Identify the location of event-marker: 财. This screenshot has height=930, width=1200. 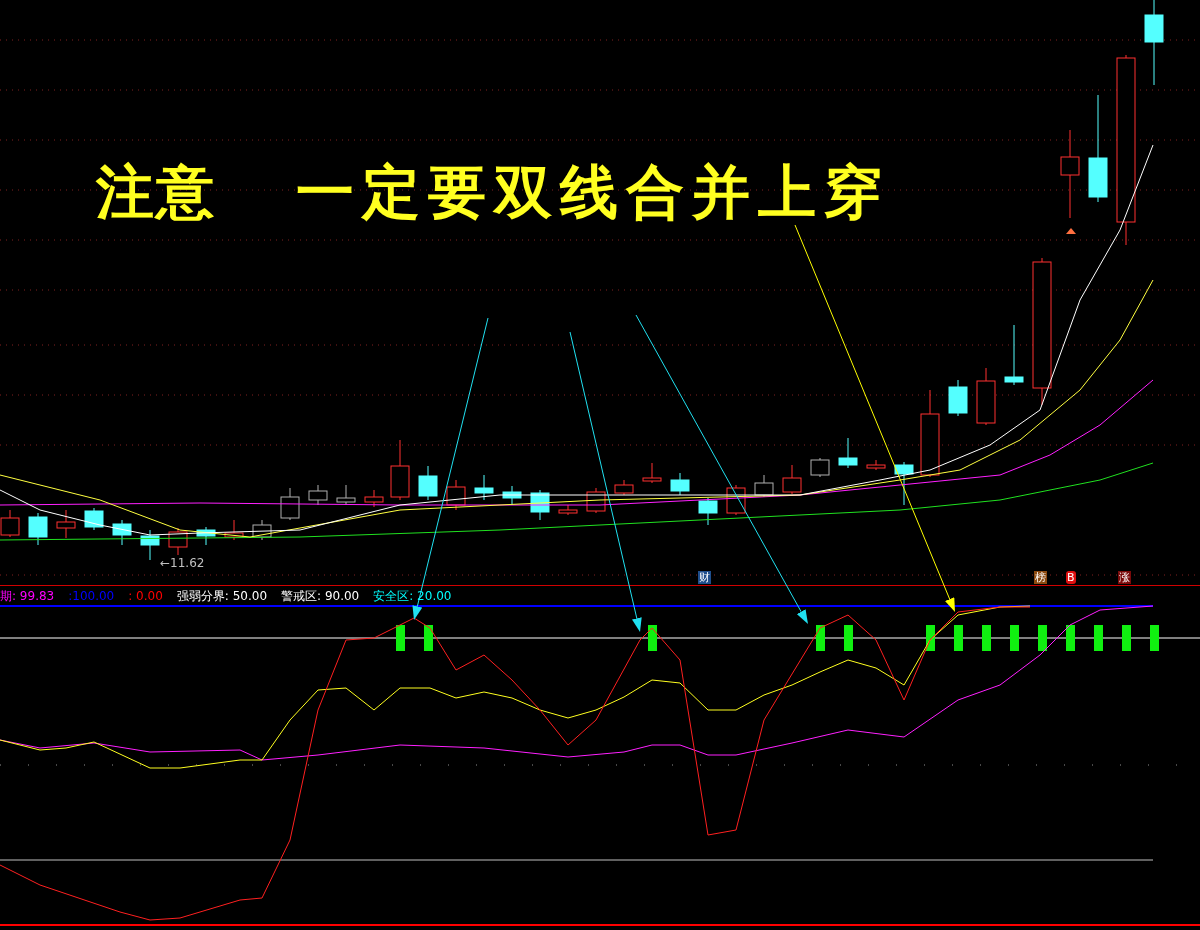
(704, 577).